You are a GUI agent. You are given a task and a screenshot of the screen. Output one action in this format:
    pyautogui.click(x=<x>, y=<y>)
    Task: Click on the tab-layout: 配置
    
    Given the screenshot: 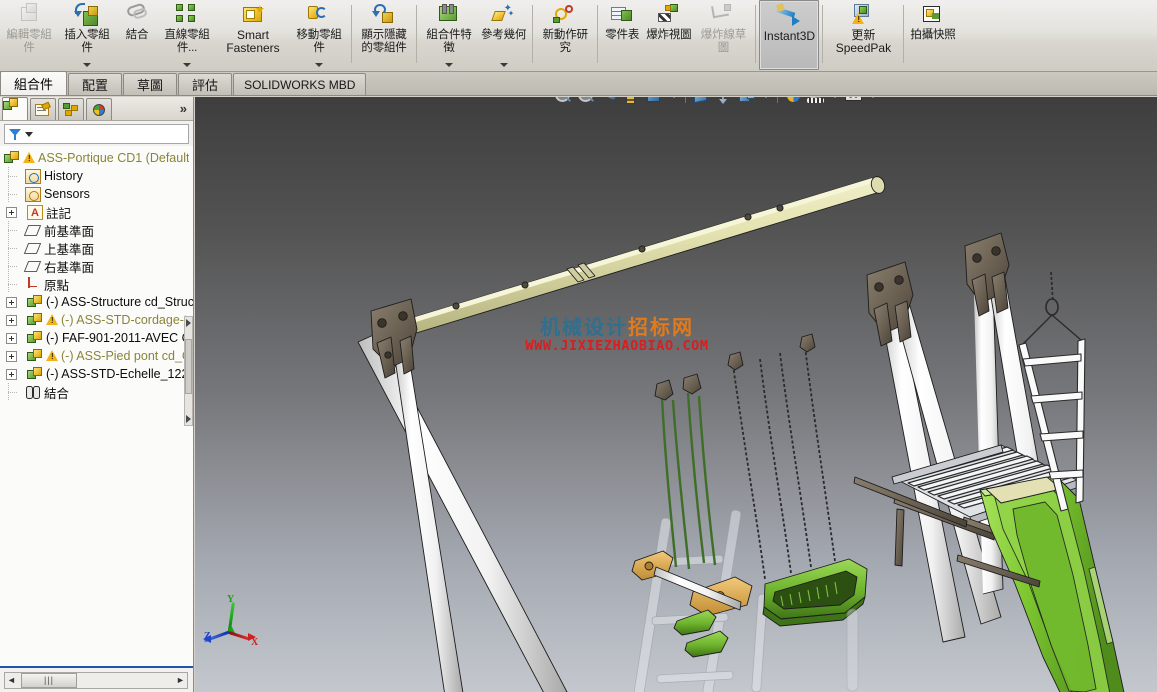 What is the action you would take?
    pyautogui.click(x=95, y=84)
    